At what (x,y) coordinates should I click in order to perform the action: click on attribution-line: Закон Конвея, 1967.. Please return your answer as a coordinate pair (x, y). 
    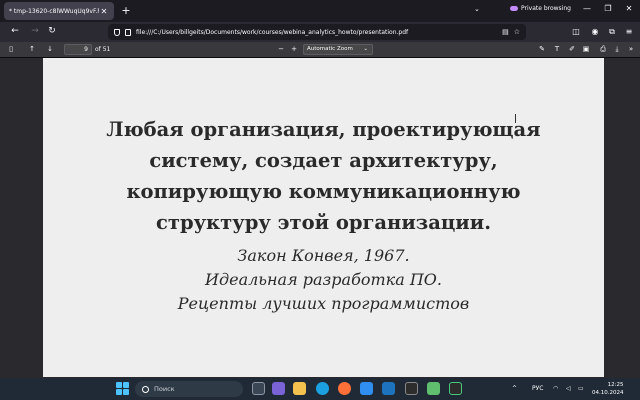
    Looking at the image, I should click on (323, 255).